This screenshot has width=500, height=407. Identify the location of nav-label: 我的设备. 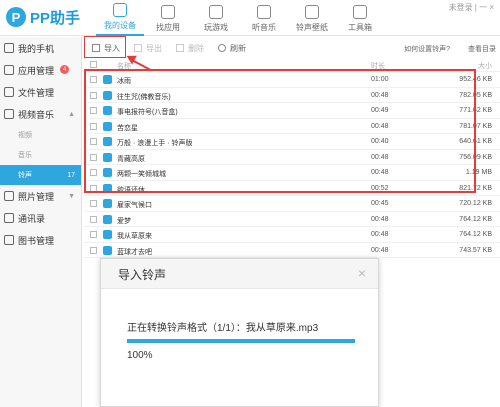
(120, 25).